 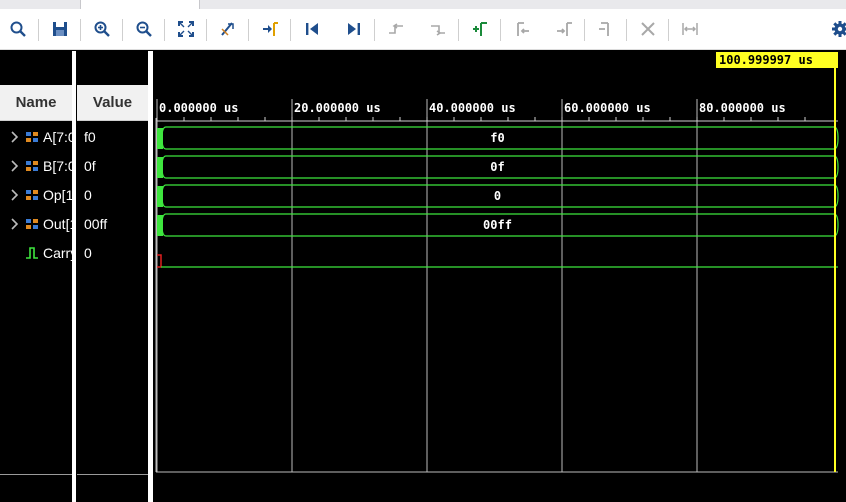 I want to click on time-tick-label: 80.000000 us, so click(x=742, y=108).